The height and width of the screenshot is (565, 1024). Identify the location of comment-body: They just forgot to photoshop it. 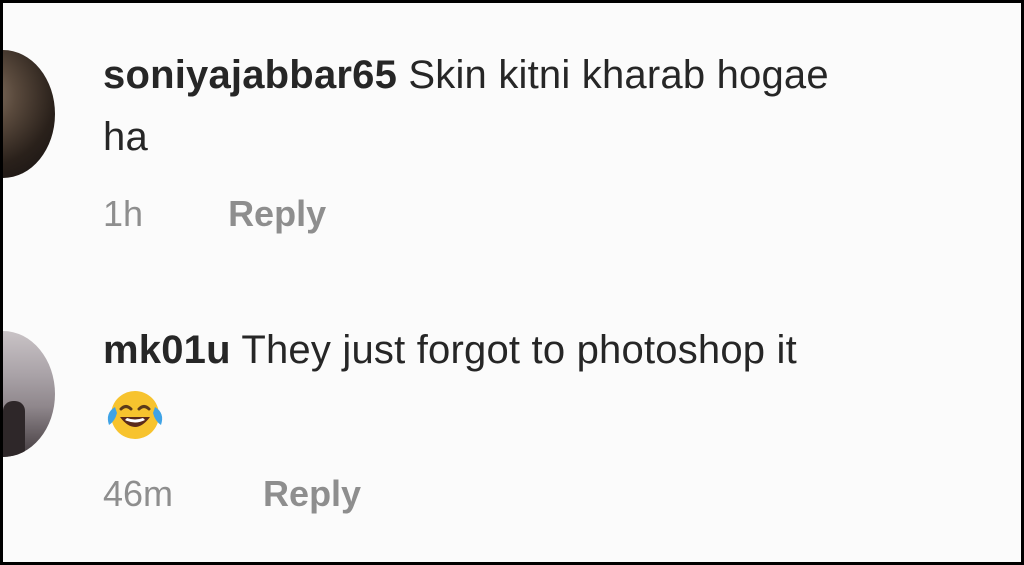
(519, 350).